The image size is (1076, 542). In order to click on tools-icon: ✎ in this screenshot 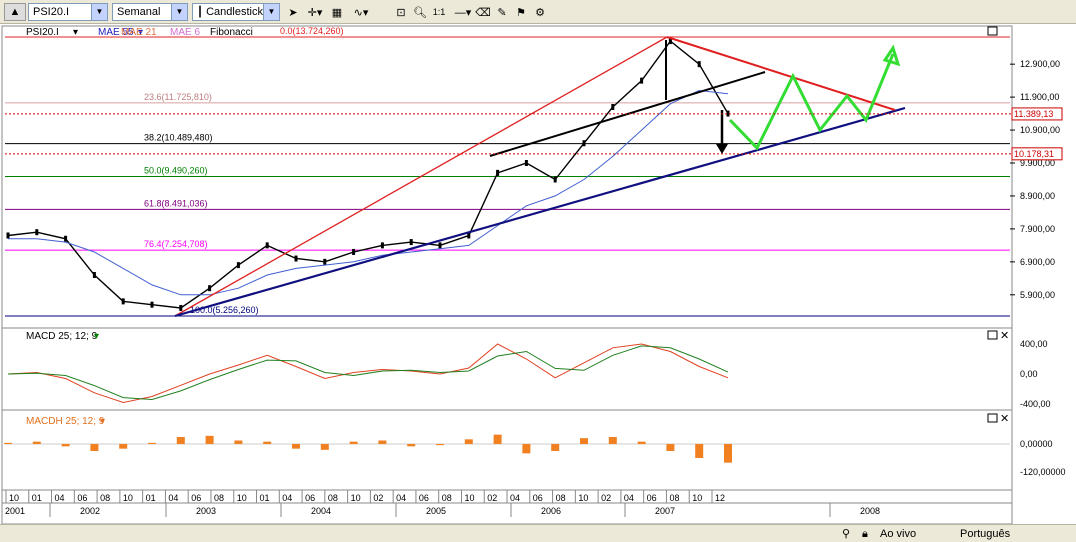, I will do `click(502, 12)`.